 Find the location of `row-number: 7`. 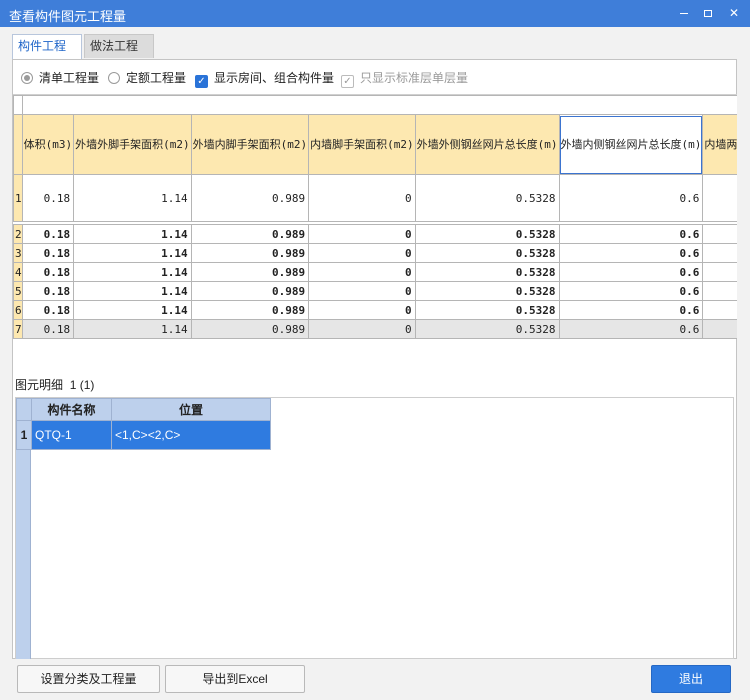

row-number: 7 is located at coordinates (18, 329).